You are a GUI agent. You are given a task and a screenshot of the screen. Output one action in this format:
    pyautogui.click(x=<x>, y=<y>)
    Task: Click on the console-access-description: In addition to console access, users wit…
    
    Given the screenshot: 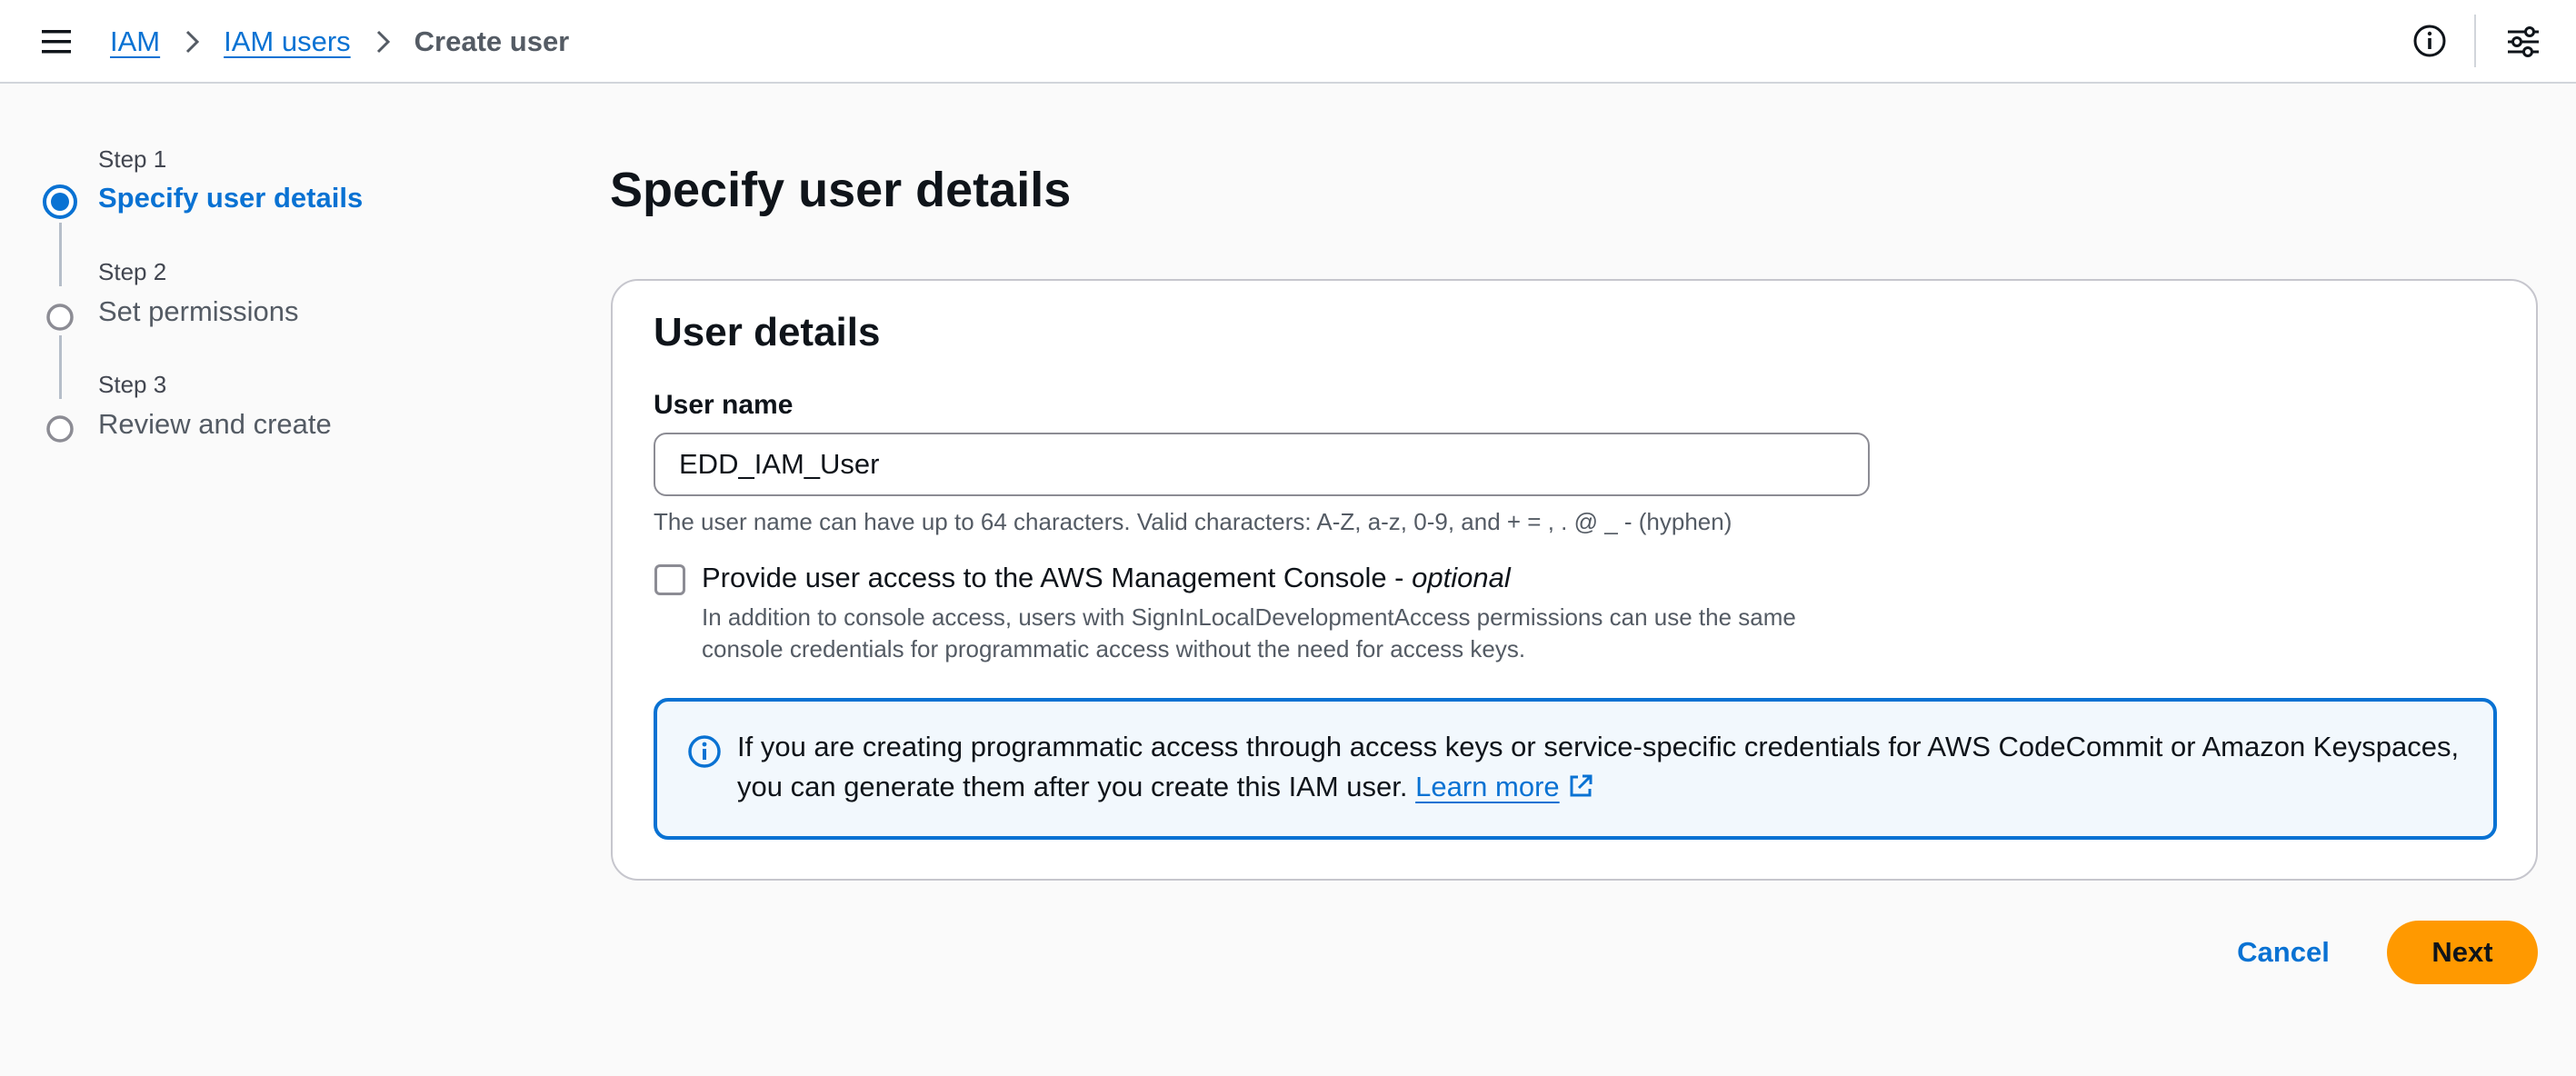 What is the action you would take?
    pyautogui.click(x=1249, y=633)
    